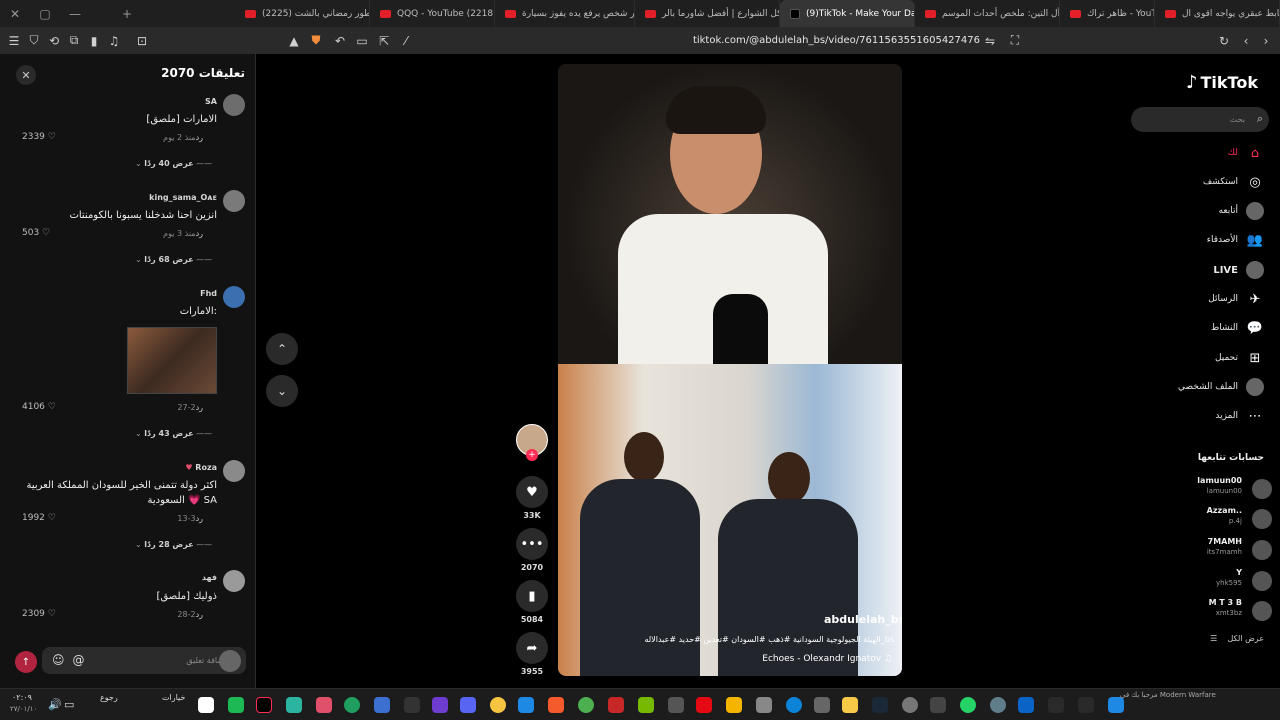 This screenshot has height=720, width=1280. What do you see at coordinates (26, 662) in the screenshot?
I see `post-comment-button: ↑` at bounding box center [26, 662].